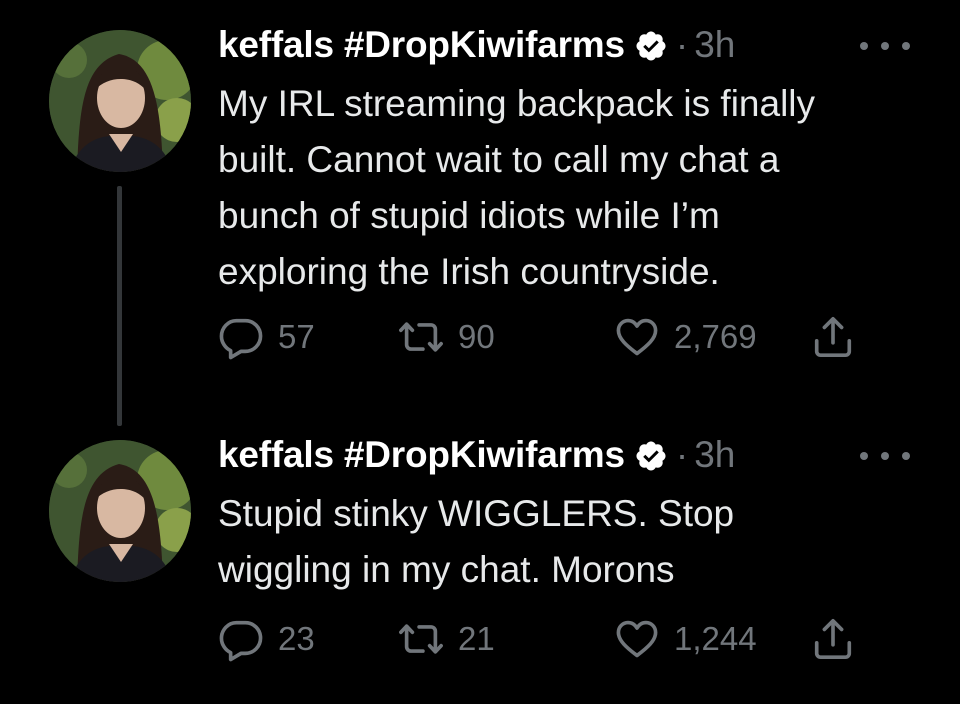  I want to click on tweet-actions: 57 90 2,769, so click(548, 337).